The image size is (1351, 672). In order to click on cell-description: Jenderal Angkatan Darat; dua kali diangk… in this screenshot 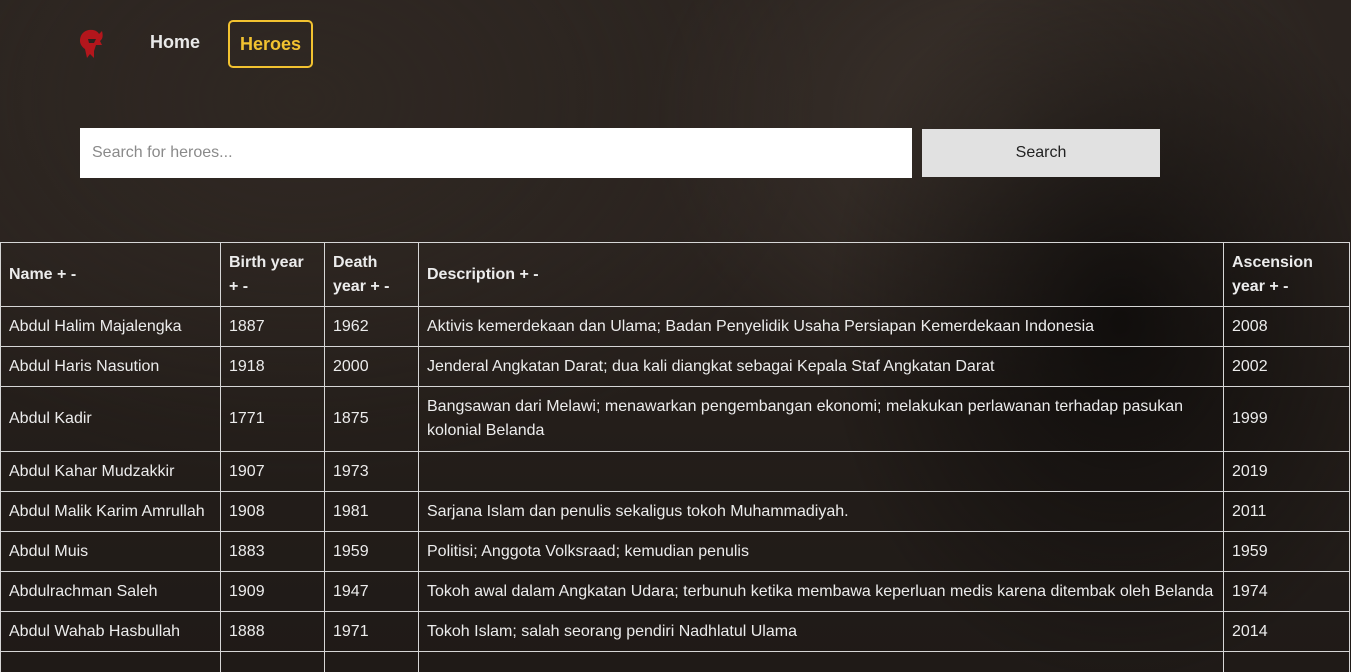, I will do `click(821, 366)`.